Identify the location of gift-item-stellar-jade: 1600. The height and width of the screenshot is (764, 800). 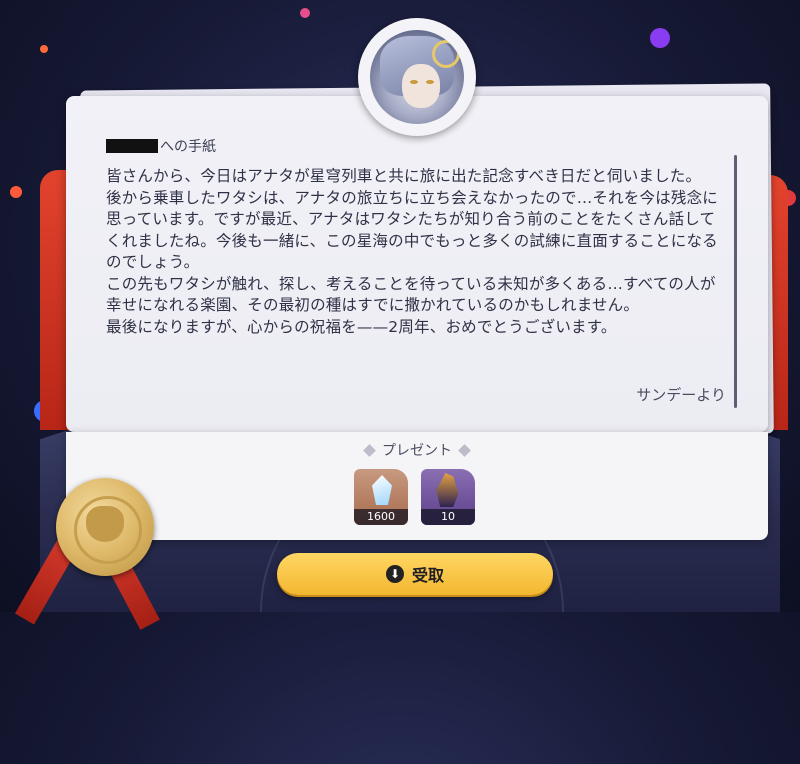
(381, 497).